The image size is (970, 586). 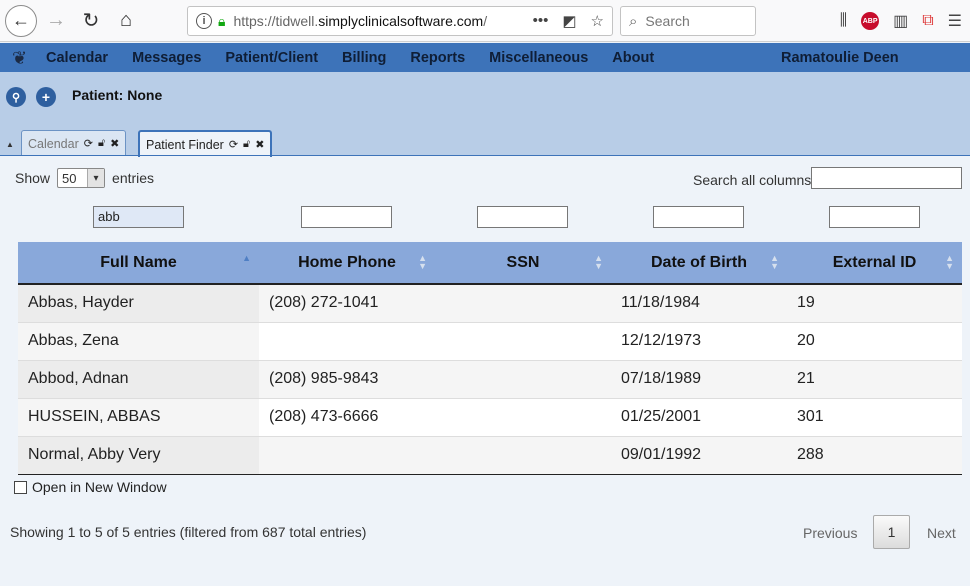 What do you see at coordinates (347, 379) in the screenshot?
I see `cell-home-phone: (208) 985-9843` at bounding box center [347, 379].